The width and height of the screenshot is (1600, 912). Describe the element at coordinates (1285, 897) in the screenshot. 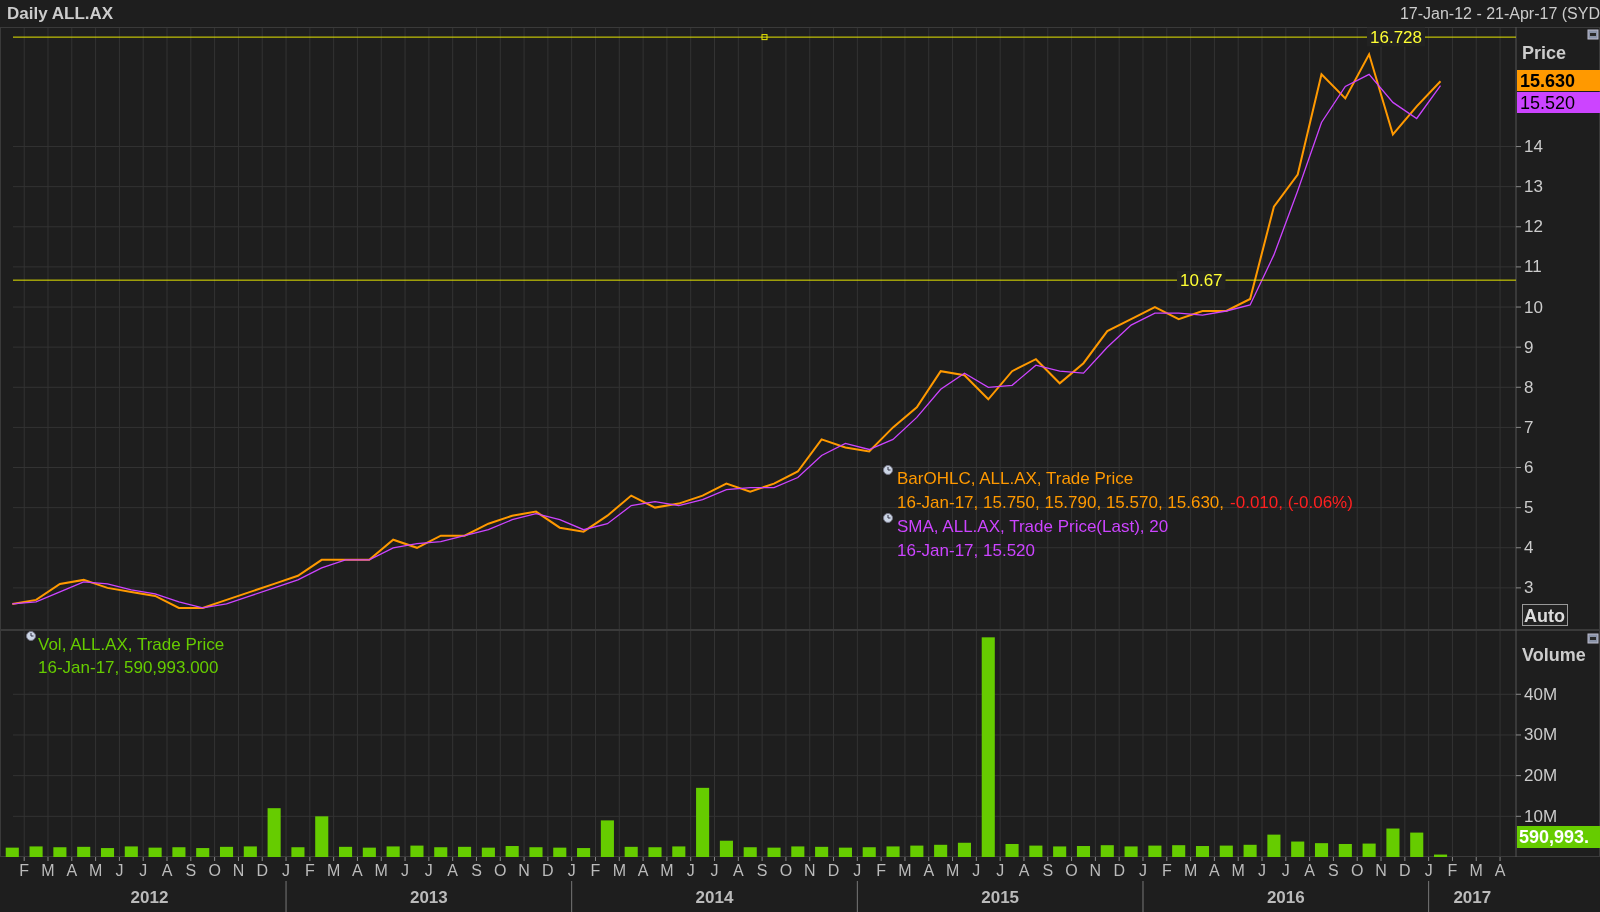

I see `year-label: 2016` at that location.